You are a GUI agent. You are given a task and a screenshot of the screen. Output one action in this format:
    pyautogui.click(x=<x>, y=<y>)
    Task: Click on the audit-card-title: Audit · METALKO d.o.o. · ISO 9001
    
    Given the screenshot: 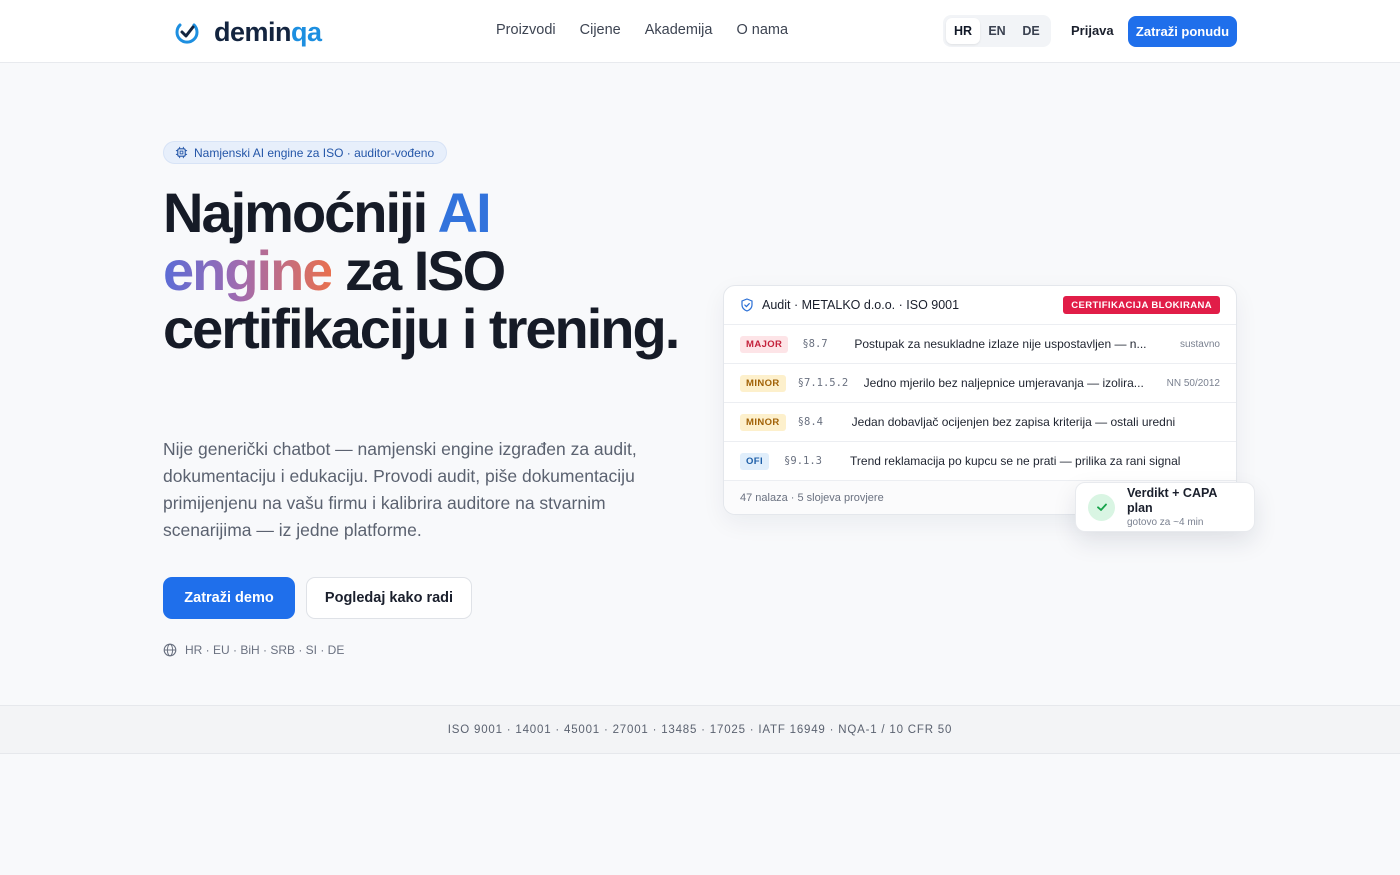 What is the action you would take?
    pyautogui.click(x=861, y=305)
    